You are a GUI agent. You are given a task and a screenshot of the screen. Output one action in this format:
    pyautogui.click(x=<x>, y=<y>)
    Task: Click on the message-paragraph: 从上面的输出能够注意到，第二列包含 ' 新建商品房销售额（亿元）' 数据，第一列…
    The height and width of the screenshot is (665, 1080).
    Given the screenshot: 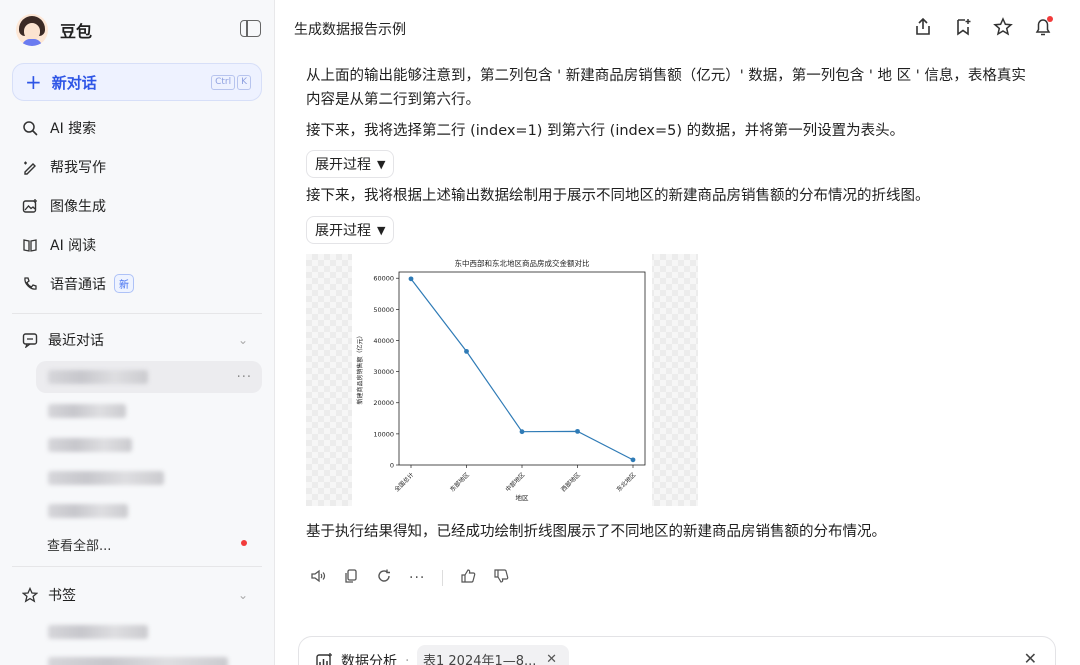 What is the action you would take?
    pyautogui.click(x=666, y=88)
    